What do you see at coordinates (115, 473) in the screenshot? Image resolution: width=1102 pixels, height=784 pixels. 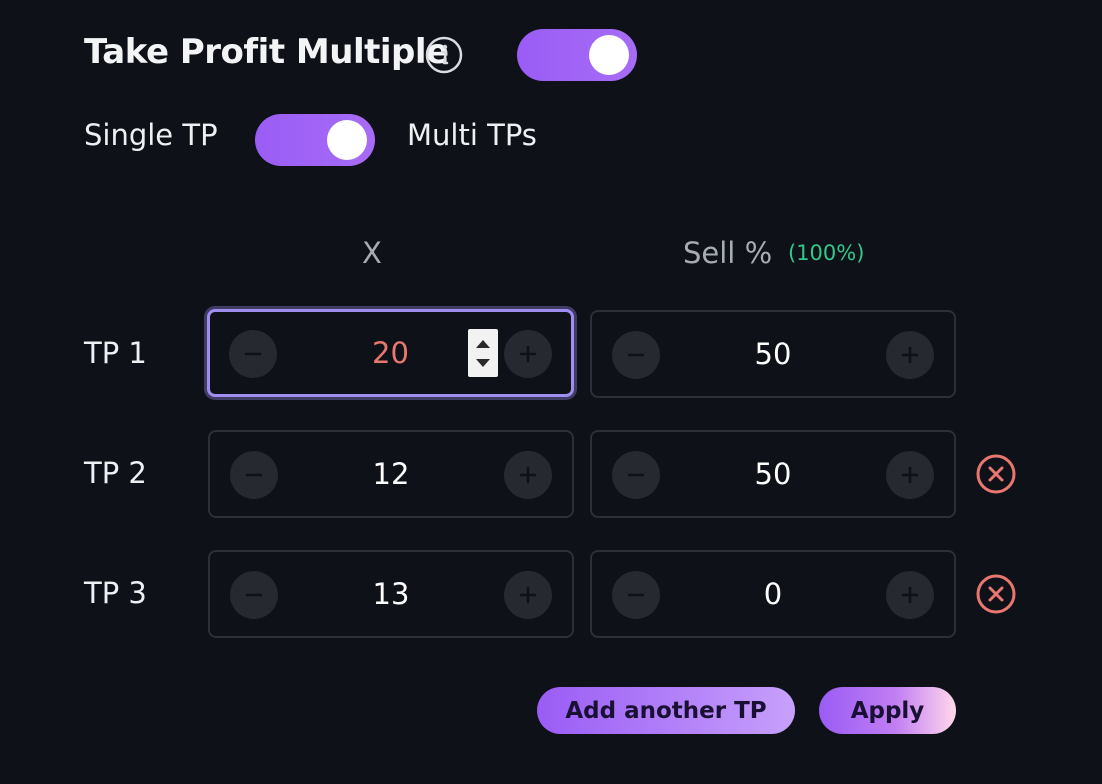 I see `tp-row-label: TP 2` at bounding box center [115, 473].